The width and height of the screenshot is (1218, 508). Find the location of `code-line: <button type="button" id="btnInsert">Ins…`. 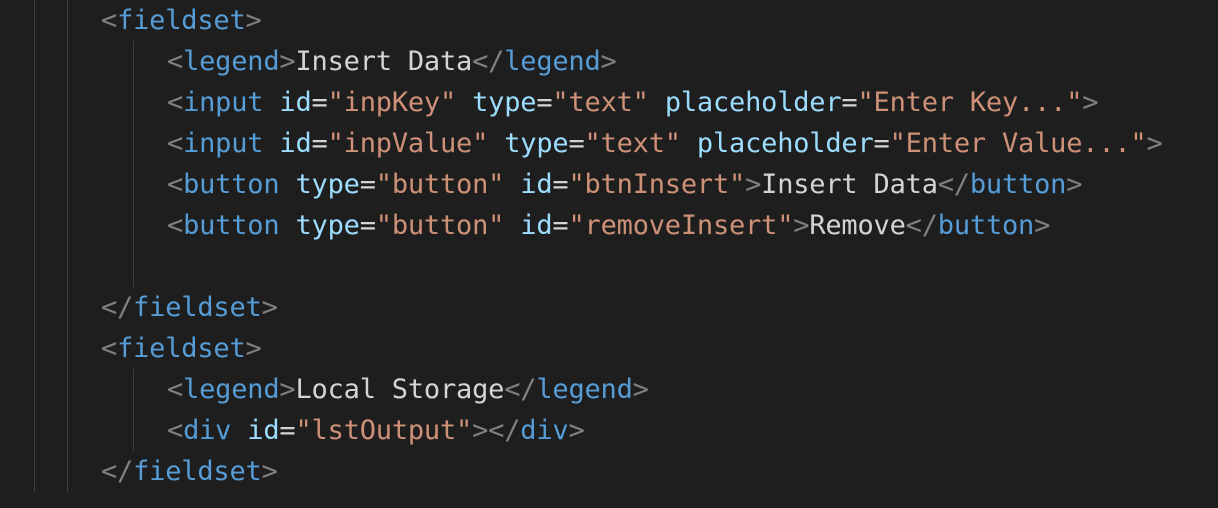

code-line: <button type="button" id="btnInsert">Ins… is located at coordinates (624, 184).